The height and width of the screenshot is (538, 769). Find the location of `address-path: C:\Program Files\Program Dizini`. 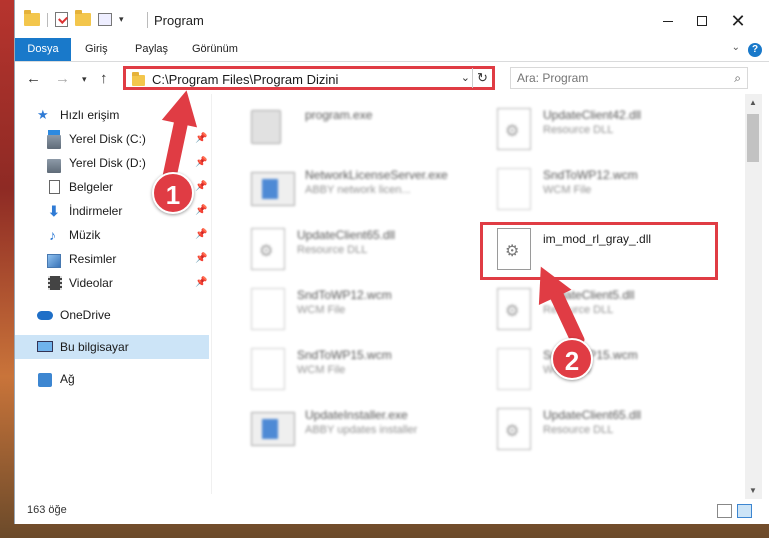

address-path: C:\Program Files\Program Dizini is located at coordinates (245, 79).